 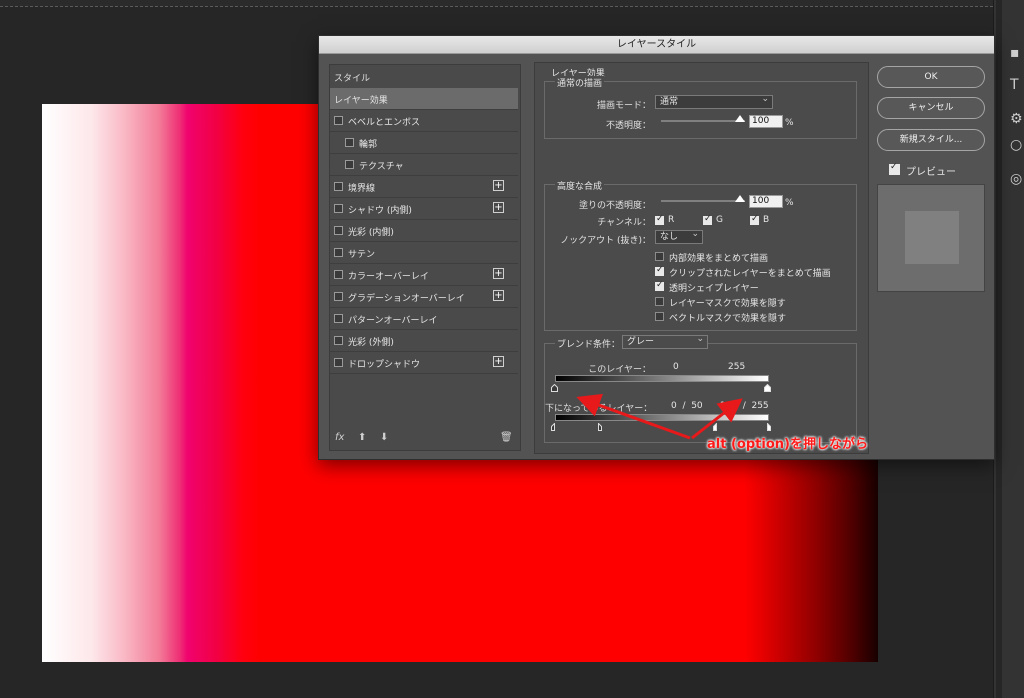 What do you see at coordinates (787, 444) in the screenshot?
I see `annotation-text: alt (option)を押しながら` at bounding box center [787, 444].